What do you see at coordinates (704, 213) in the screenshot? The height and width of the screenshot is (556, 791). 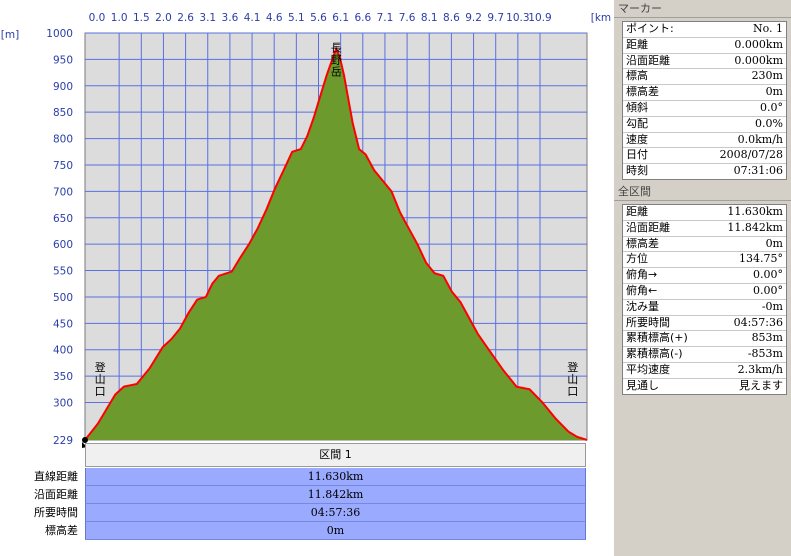 I see `whole-row: 距離 11.630km` at bounding box center [704, 213].